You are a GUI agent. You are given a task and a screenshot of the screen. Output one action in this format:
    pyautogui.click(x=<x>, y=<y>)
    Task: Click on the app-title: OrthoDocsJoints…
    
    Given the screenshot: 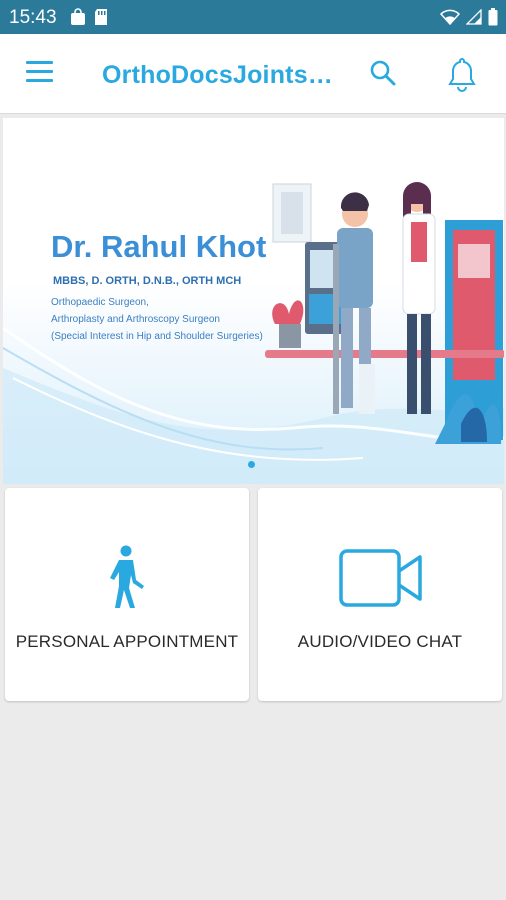 What is the action you would take?
    pyautogui.click(x=217, y=75)
    